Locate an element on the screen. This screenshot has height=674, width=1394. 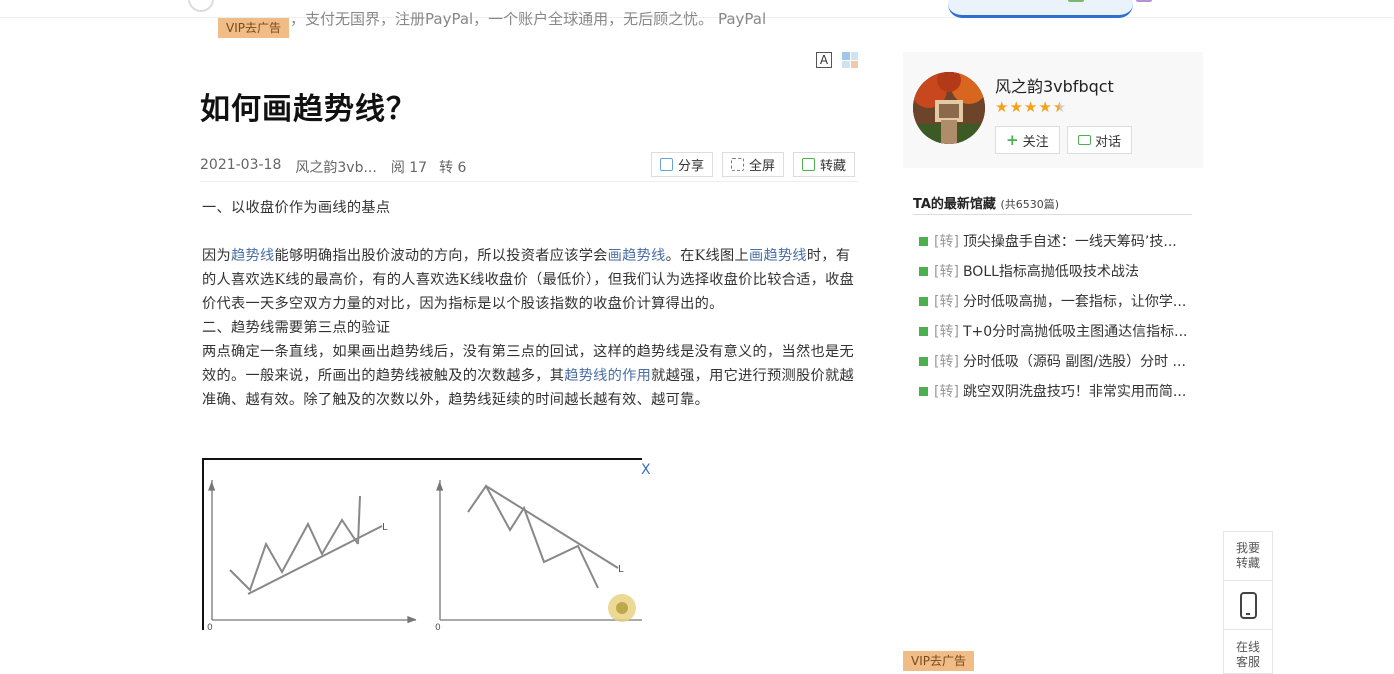
recent-collection-heading: TA的最新馆藏 (共6530篇) is located at coordinates (986, 202).